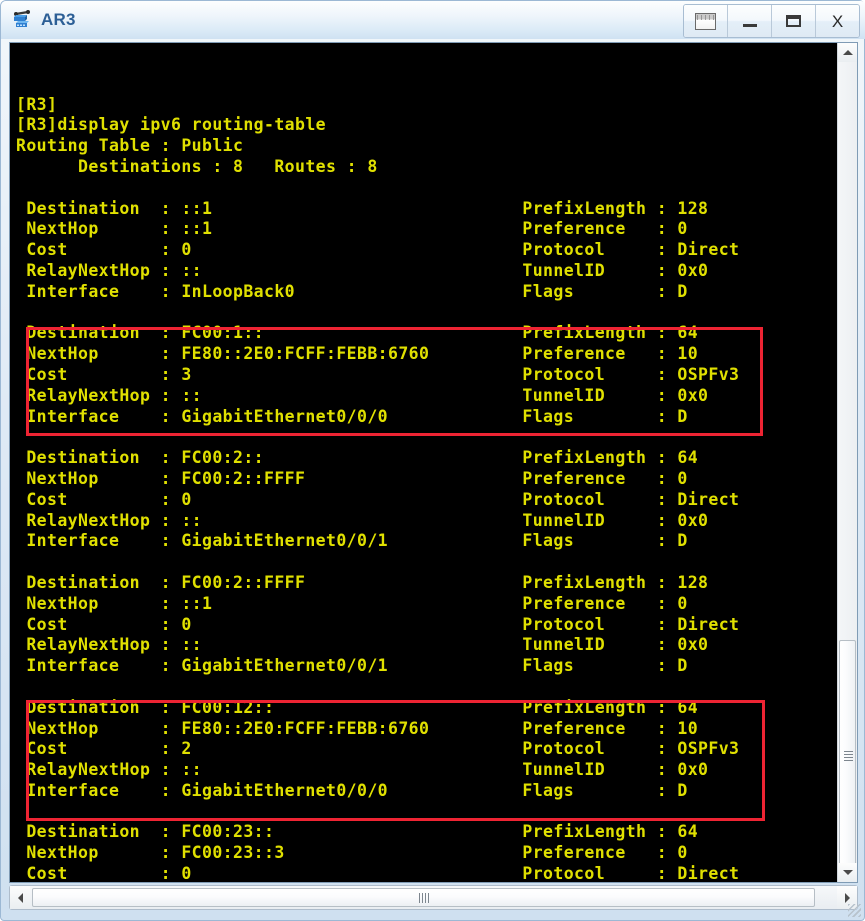 This screenshot has height=921, width=865. I want to click on menu-button, so click(706, 21).